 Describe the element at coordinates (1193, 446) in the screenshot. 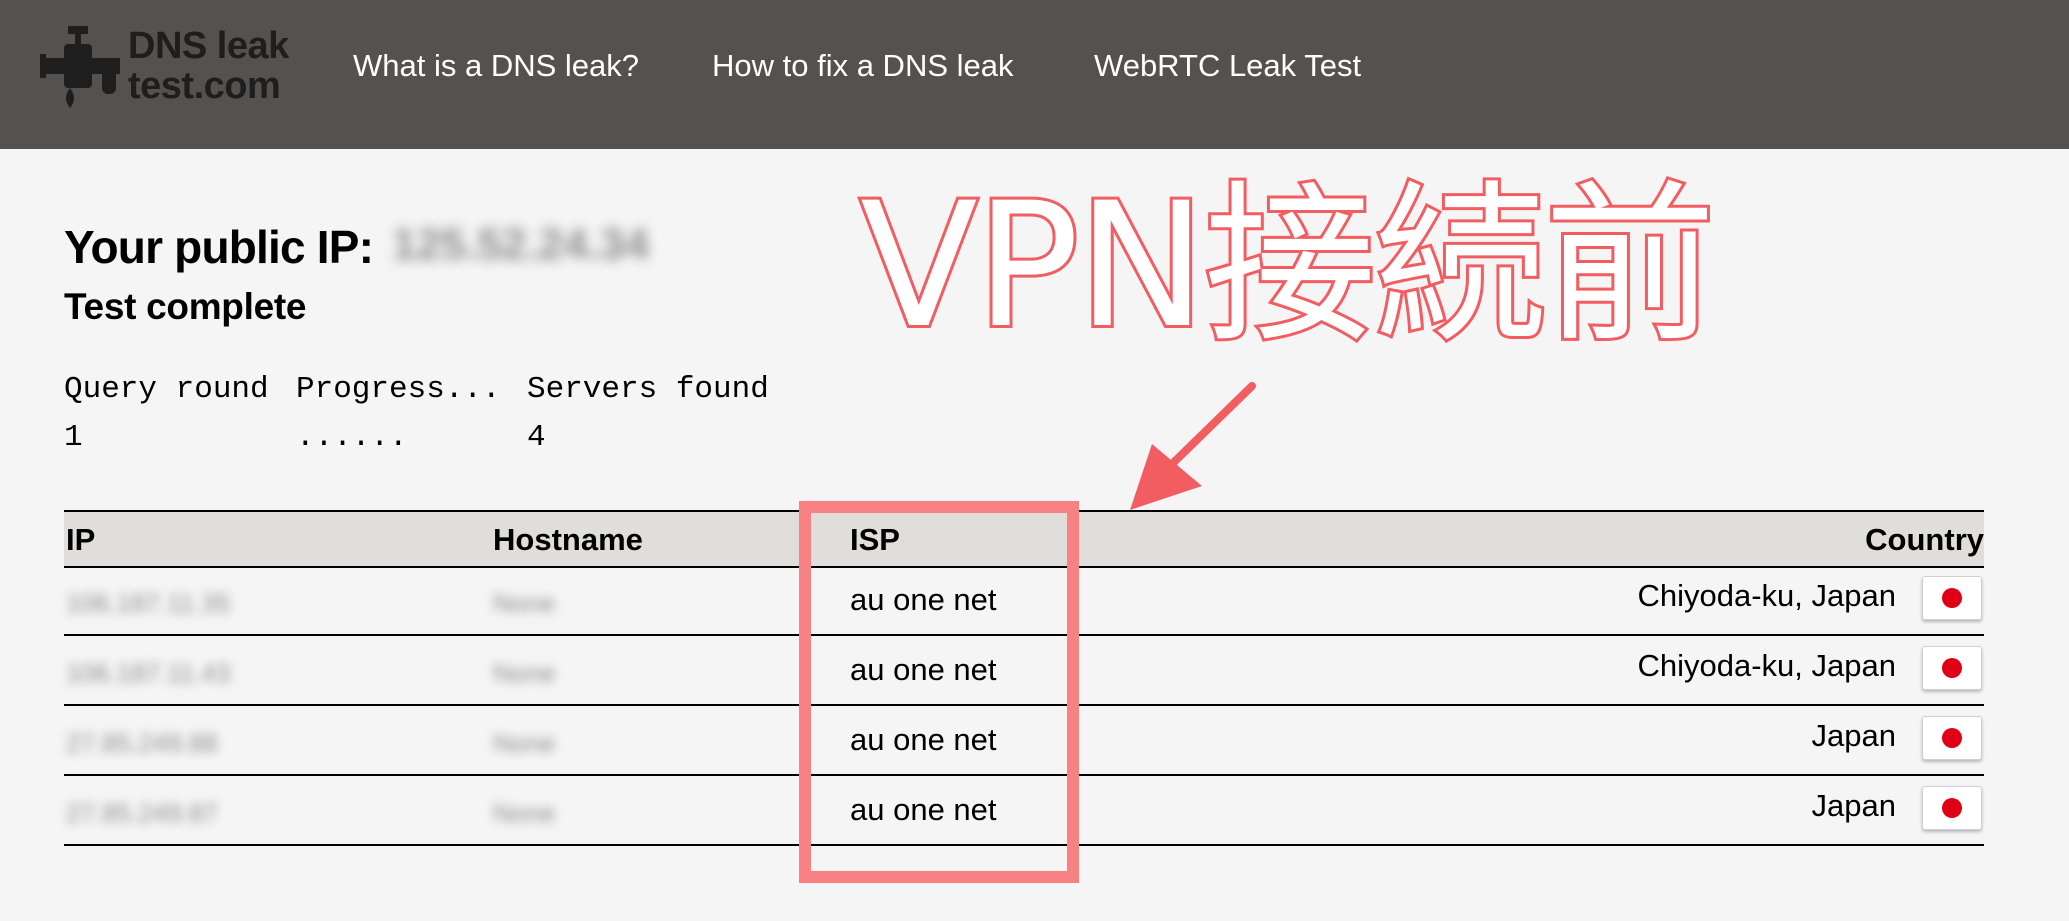

I see `annotation-arrow-icon` at that location.